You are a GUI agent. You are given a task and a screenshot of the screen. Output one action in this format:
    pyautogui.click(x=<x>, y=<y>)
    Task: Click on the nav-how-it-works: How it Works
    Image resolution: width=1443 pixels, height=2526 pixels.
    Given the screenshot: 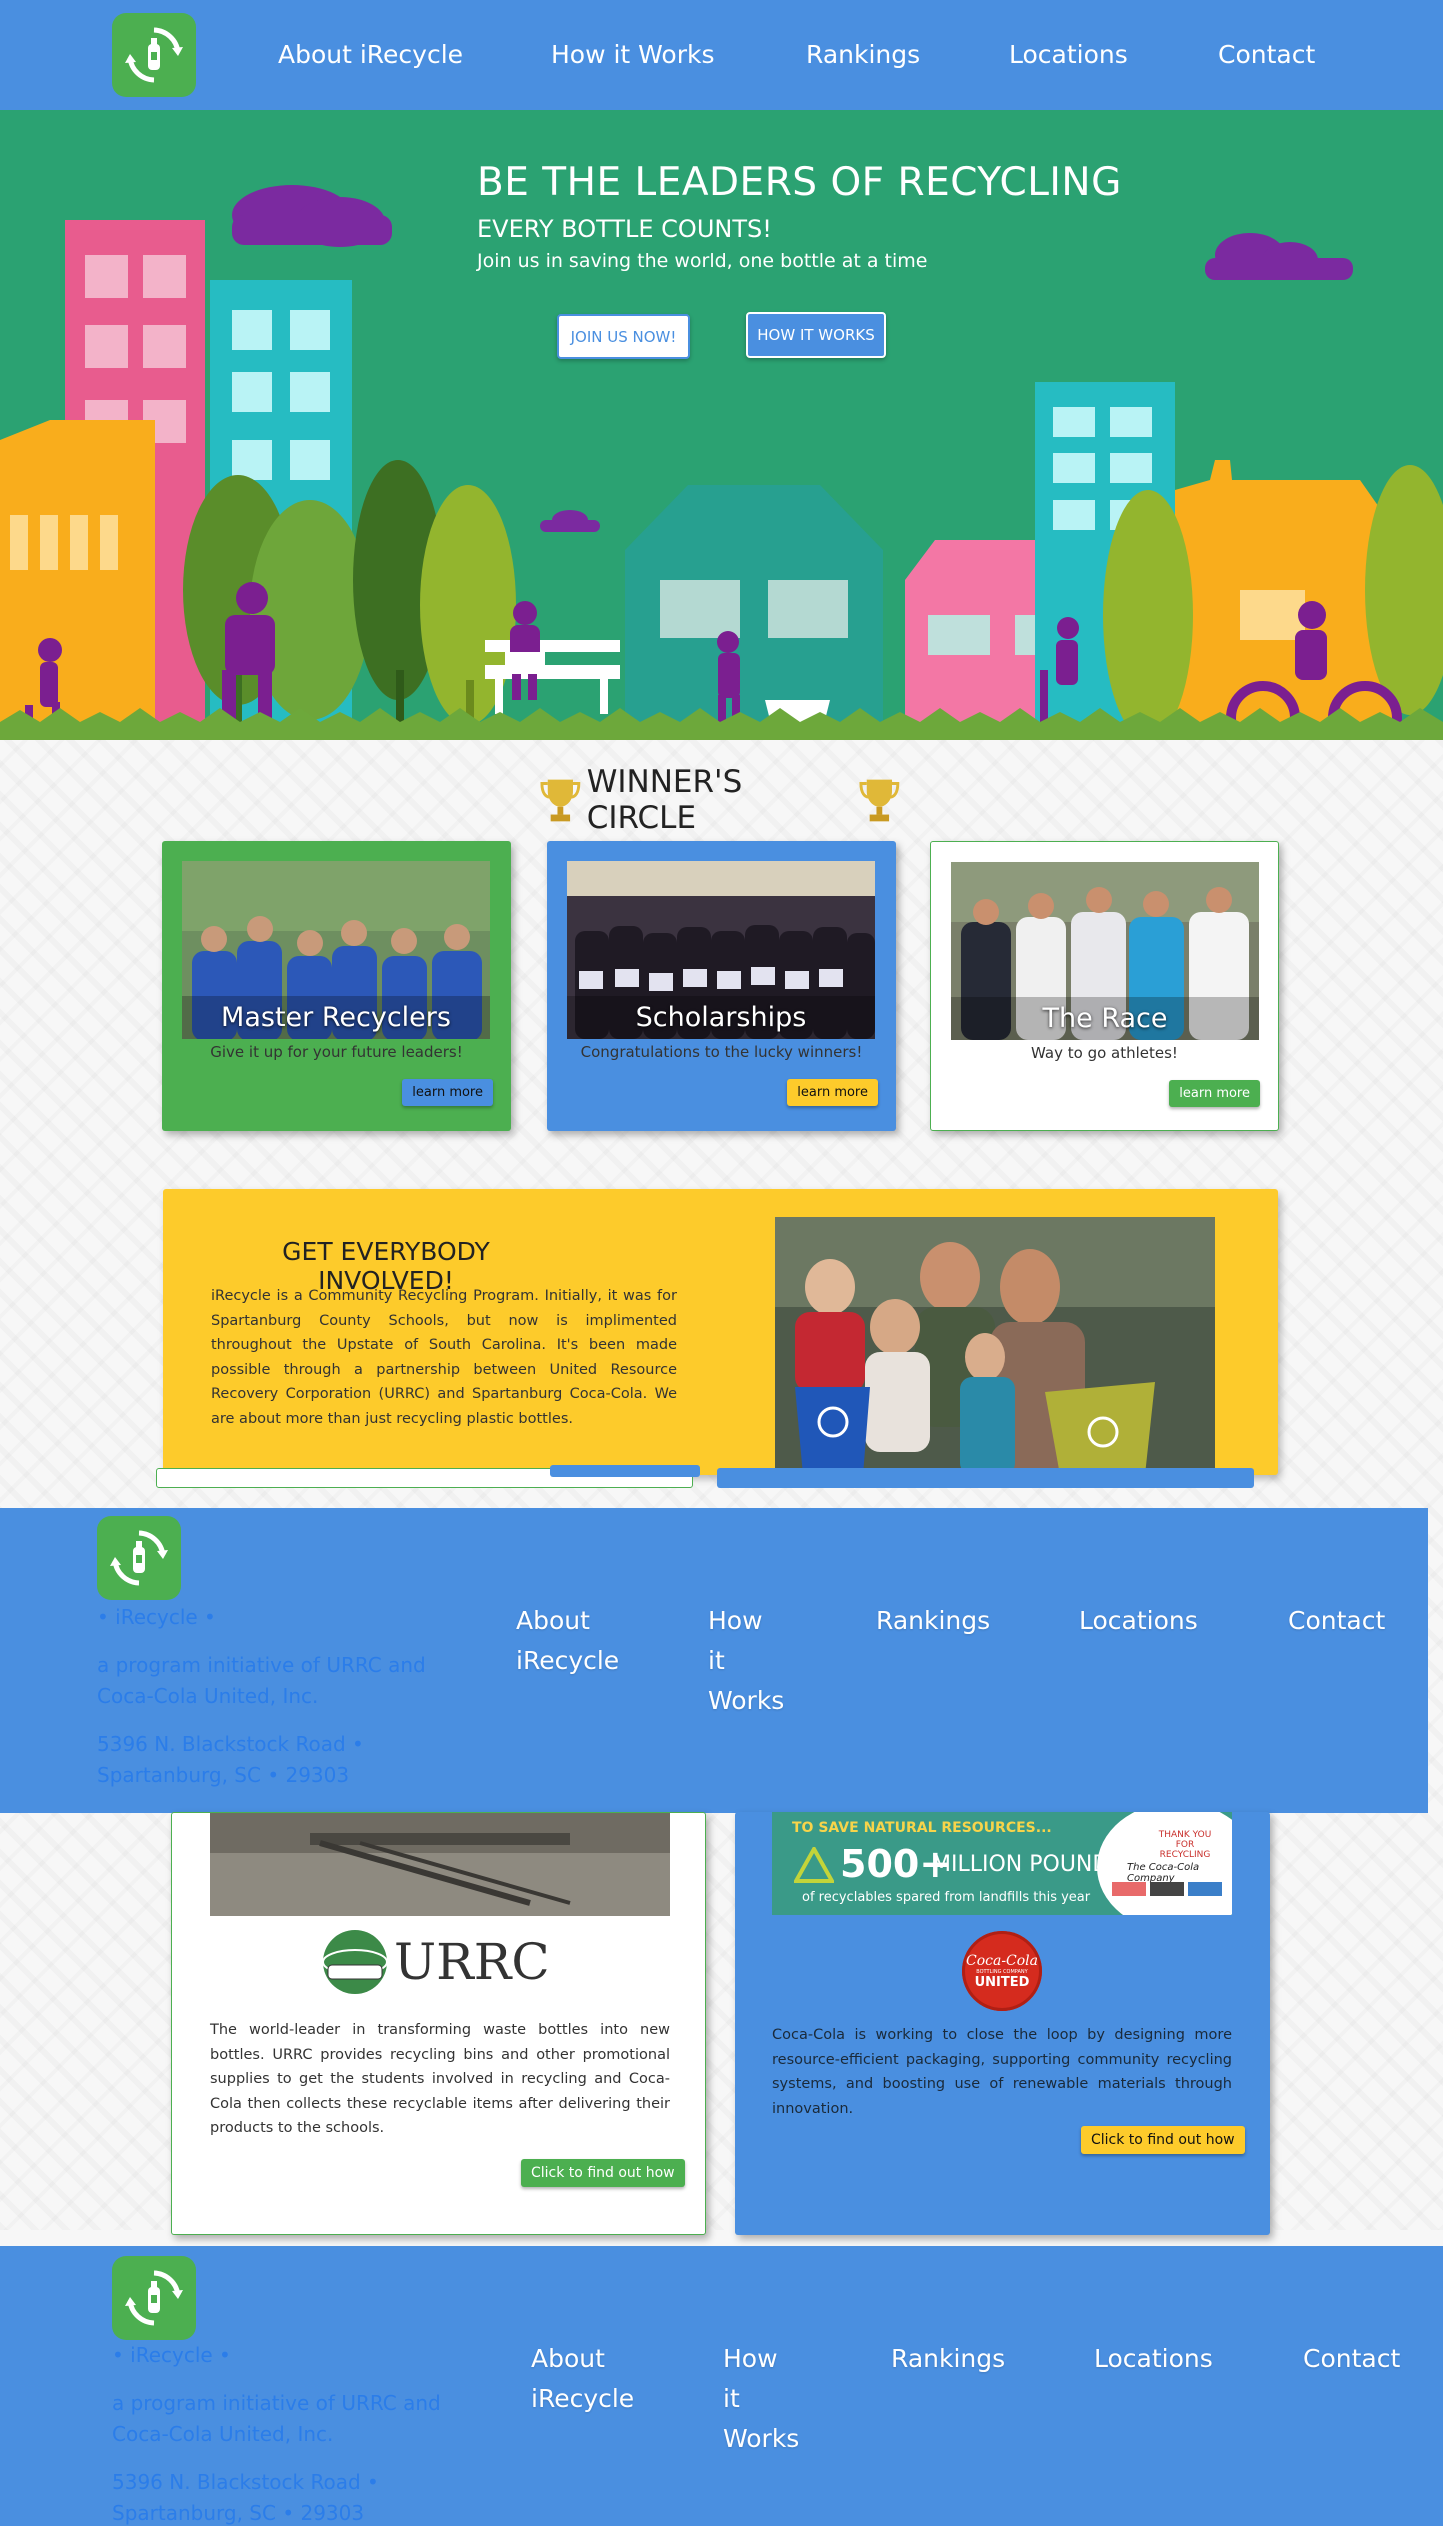 What is the action you would take?
    pyautogui.click(x=633, y=54)
    